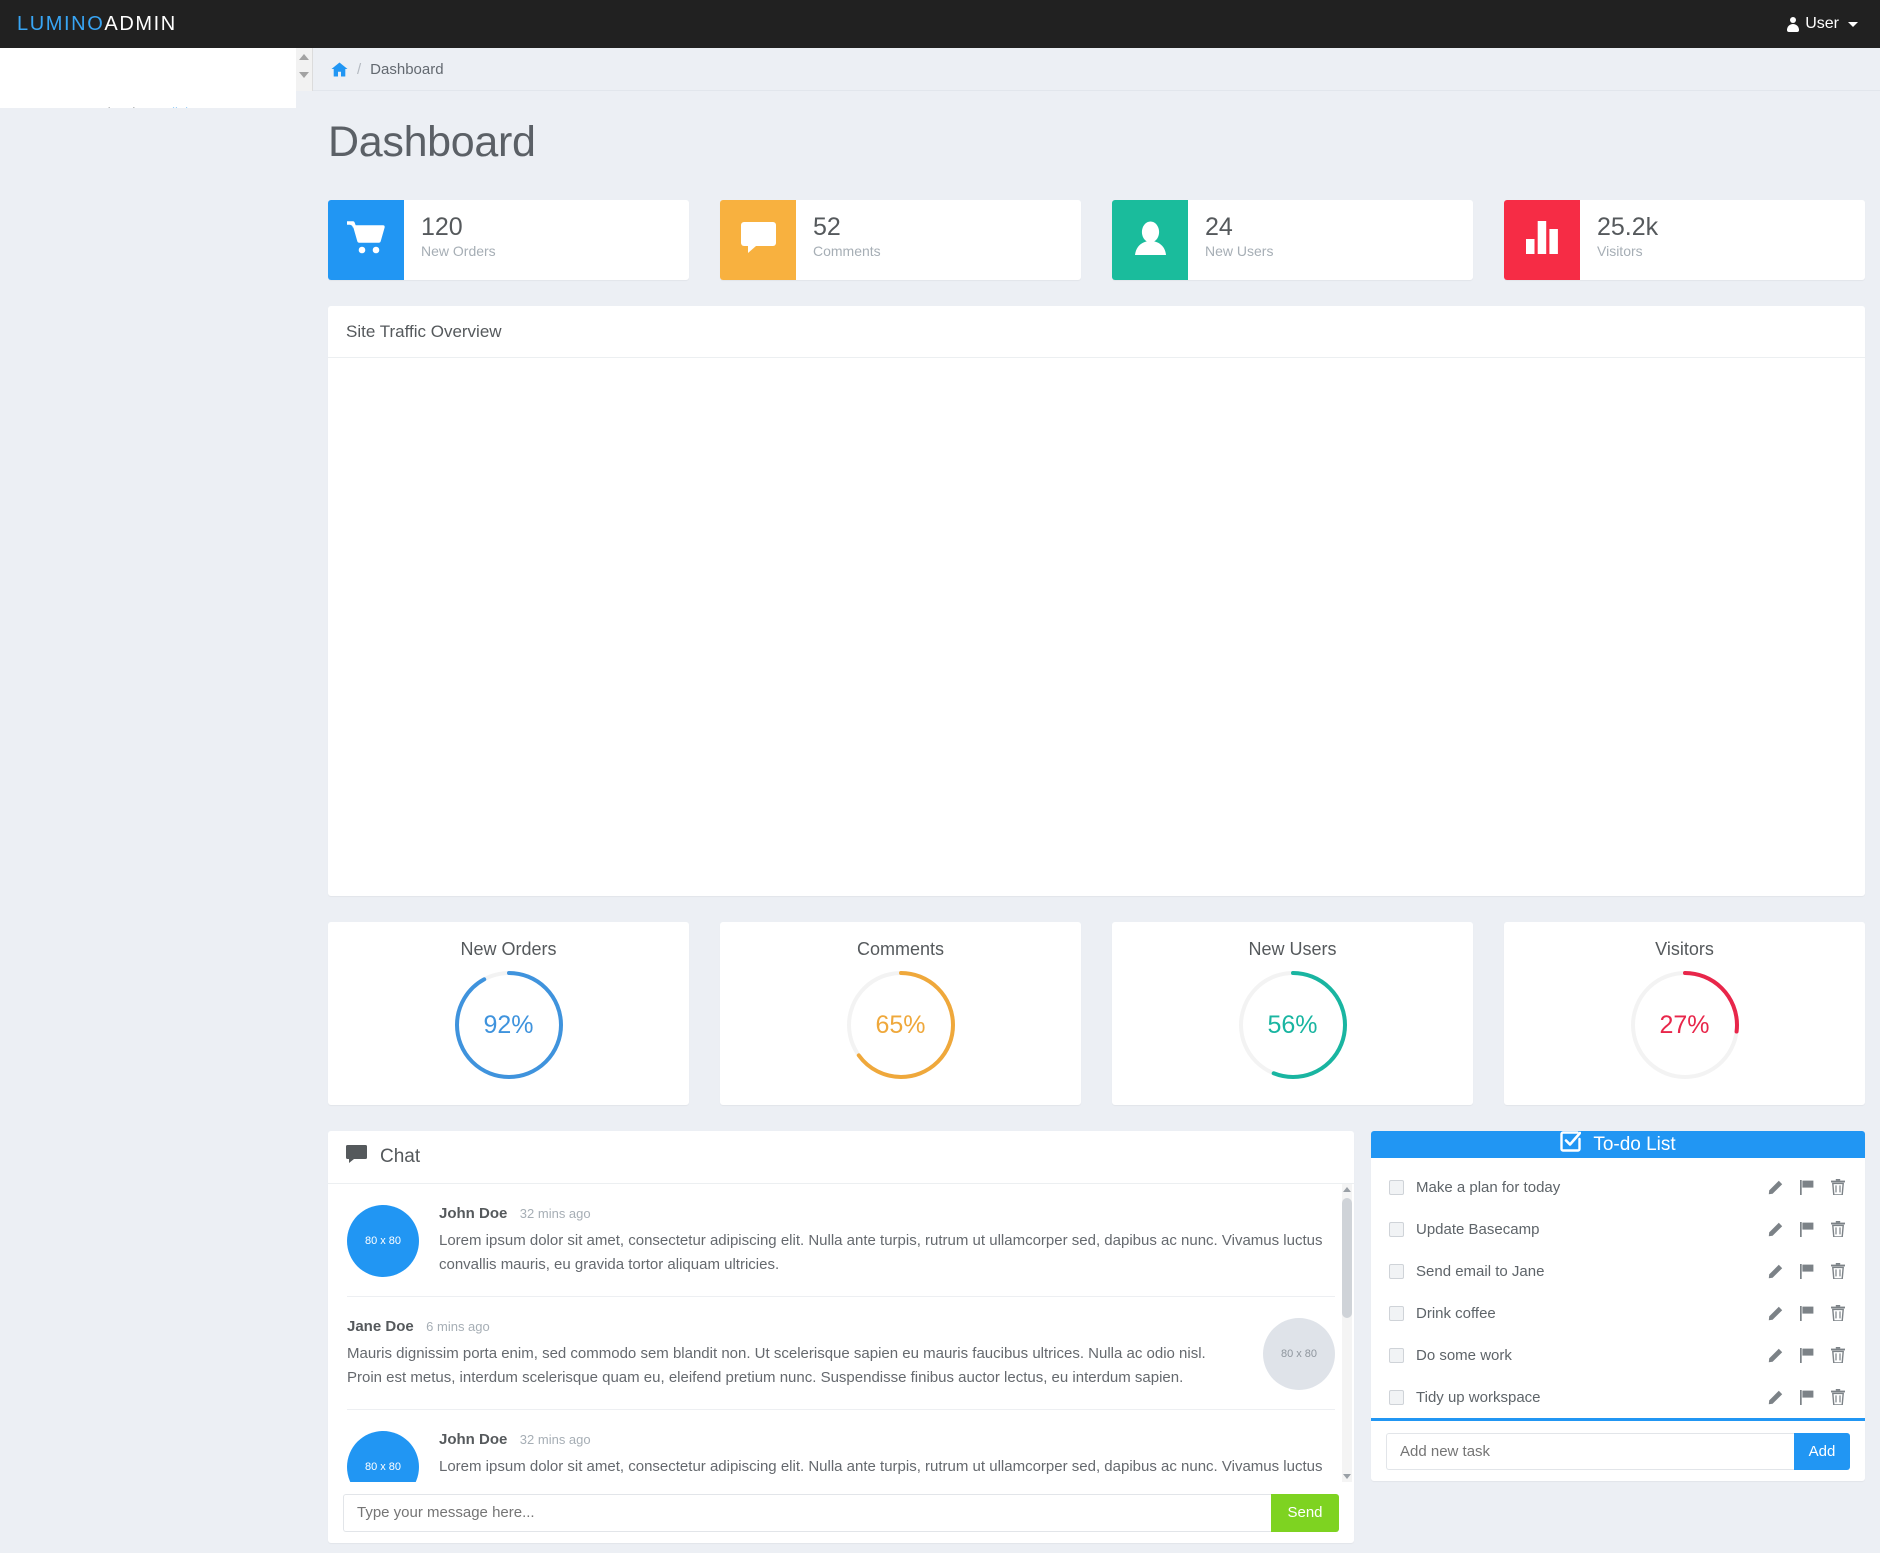  I want to click on stat-label: New Orders, so click(458, 251).